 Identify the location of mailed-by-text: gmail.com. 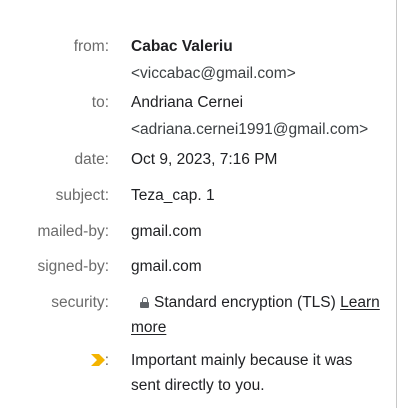
(166, 231).